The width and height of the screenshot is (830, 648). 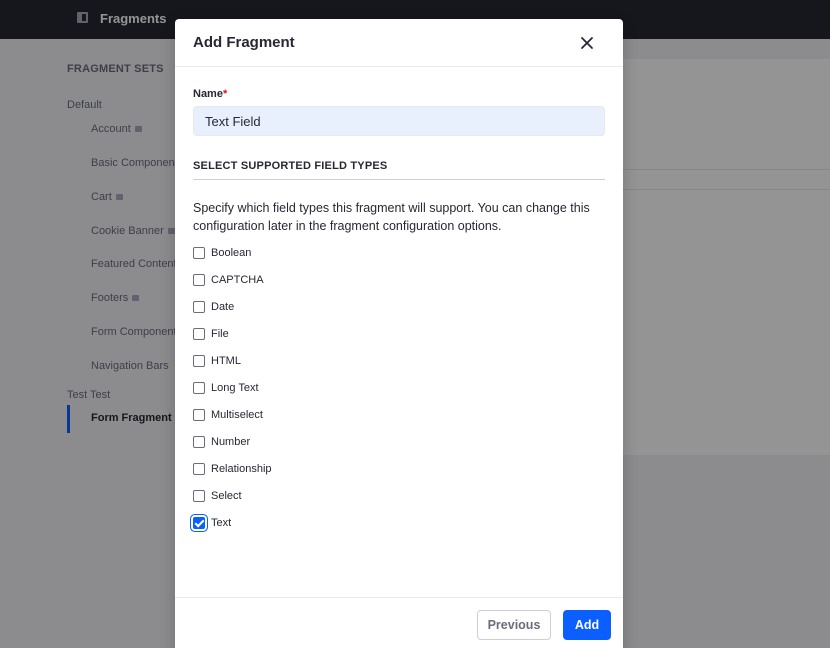 What do you see at coordinates (241, 469) in the screenshot?
I see `checkbox-label: Relationship` at bounding box center [241, 469].